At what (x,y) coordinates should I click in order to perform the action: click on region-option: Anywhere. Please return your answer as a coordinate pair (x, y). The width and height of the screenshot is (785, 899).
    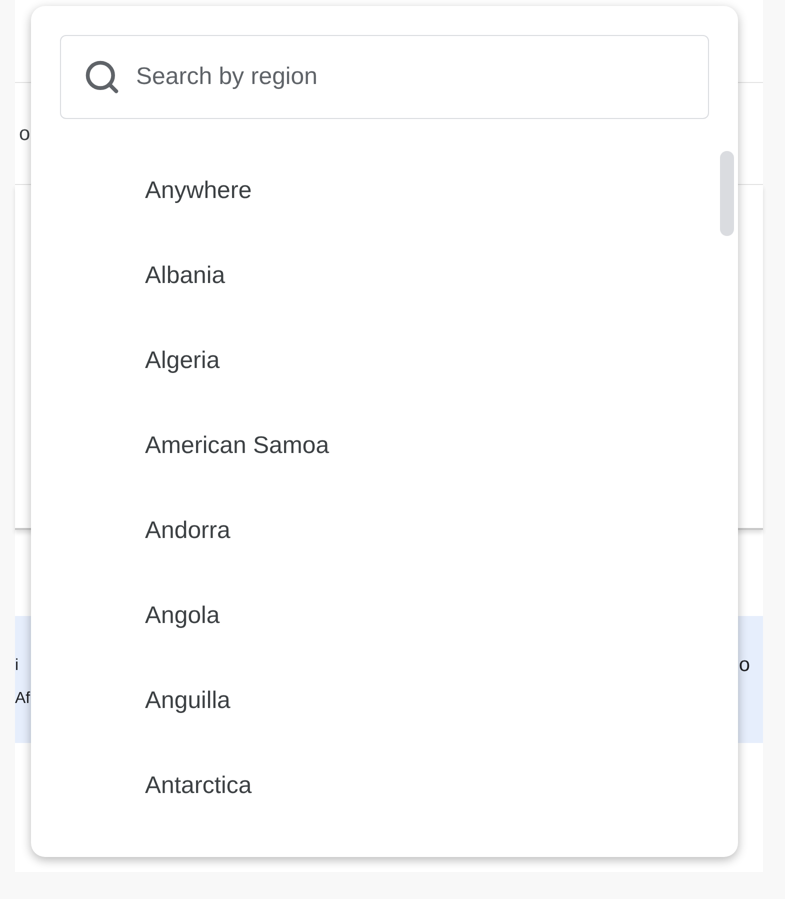
    Looking at the image, I should click on (198, 191).